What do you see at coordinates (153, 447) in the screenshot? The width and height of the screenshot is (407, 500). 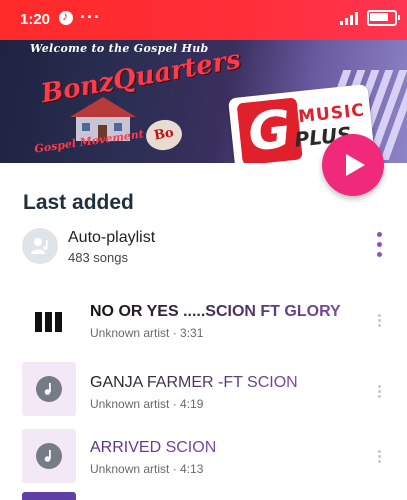 I see `song-title: ARRIVED SCION` at bounding box center [153, 447].